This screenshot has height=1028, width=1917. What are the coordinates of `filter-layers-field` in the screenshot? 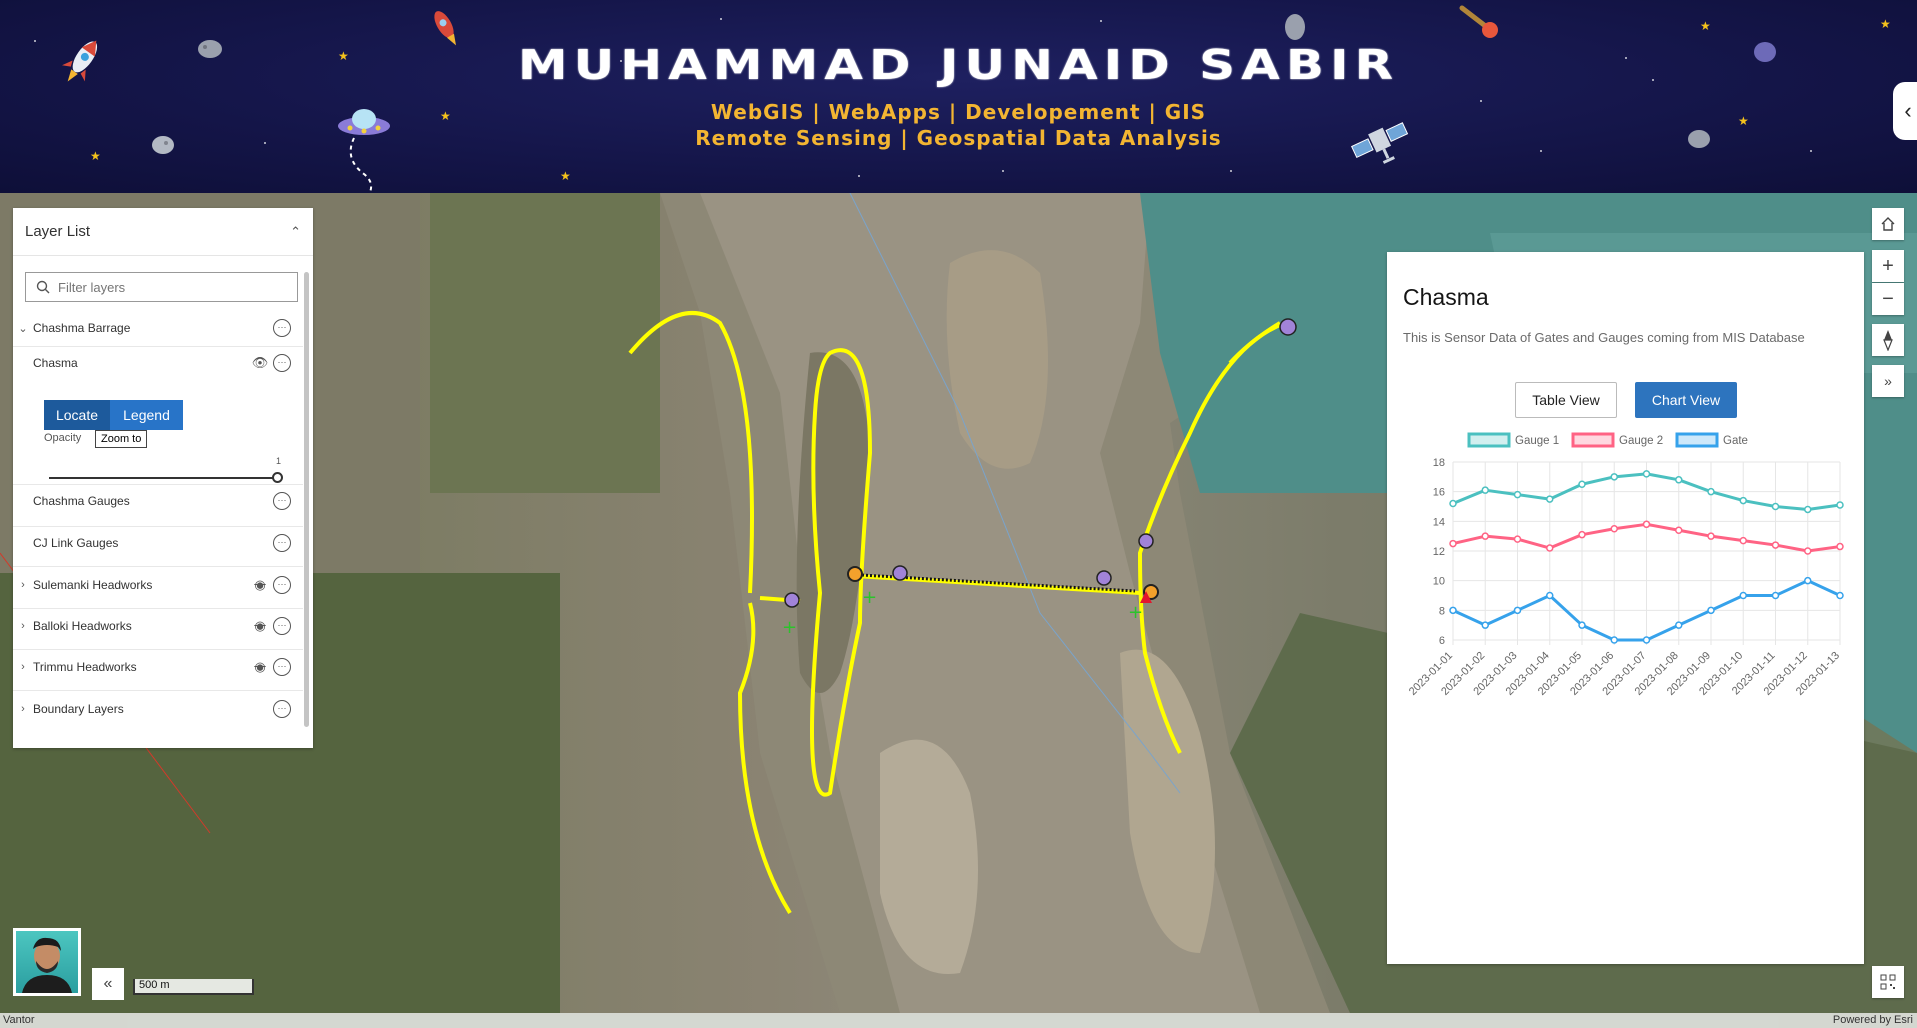 It's located at (161, 287).